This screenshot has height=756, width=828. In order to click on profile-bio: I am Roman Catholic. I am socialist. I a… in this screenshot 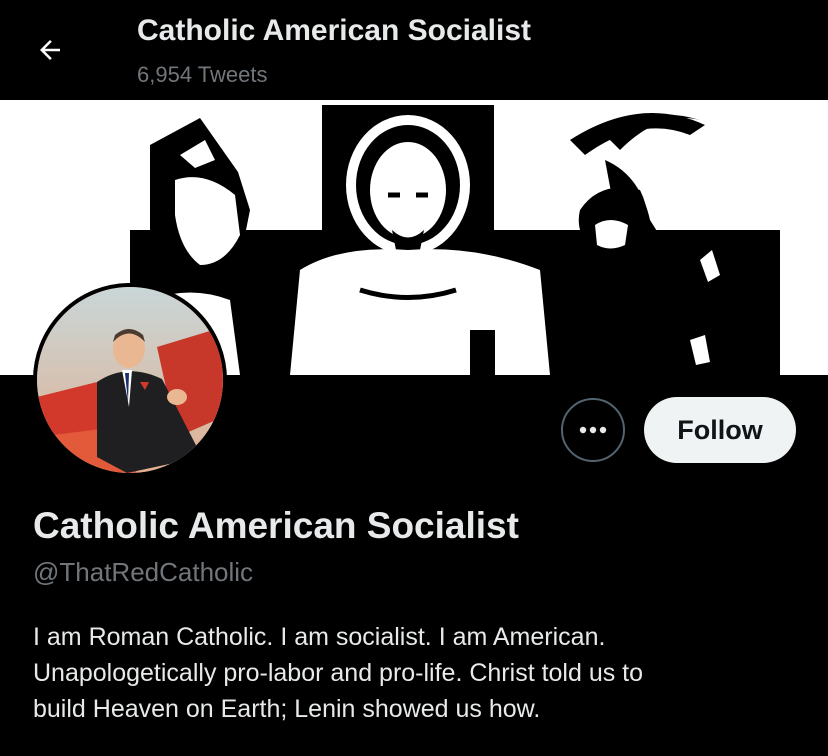, I will do `click(423, 673)`.